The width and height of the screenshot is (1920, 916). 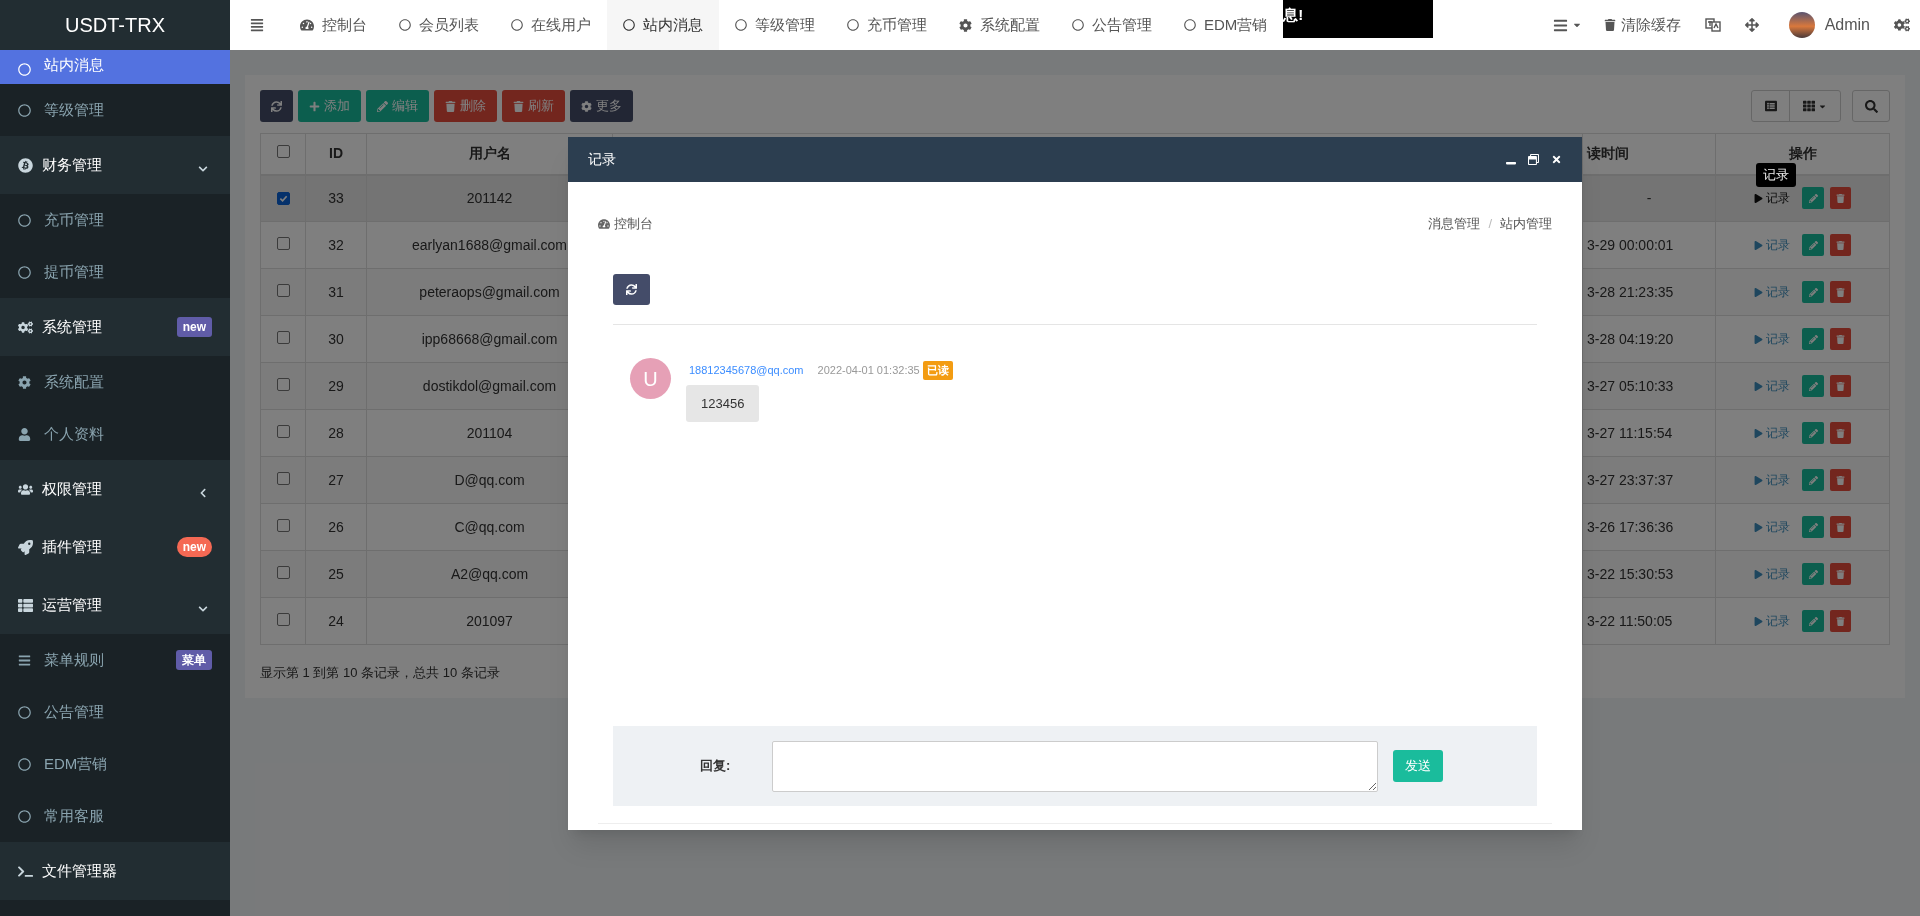 What do you see at coordinates (25, 547) in the screenshot?
I see `rocket-icon` at bounding box center [25, 547].